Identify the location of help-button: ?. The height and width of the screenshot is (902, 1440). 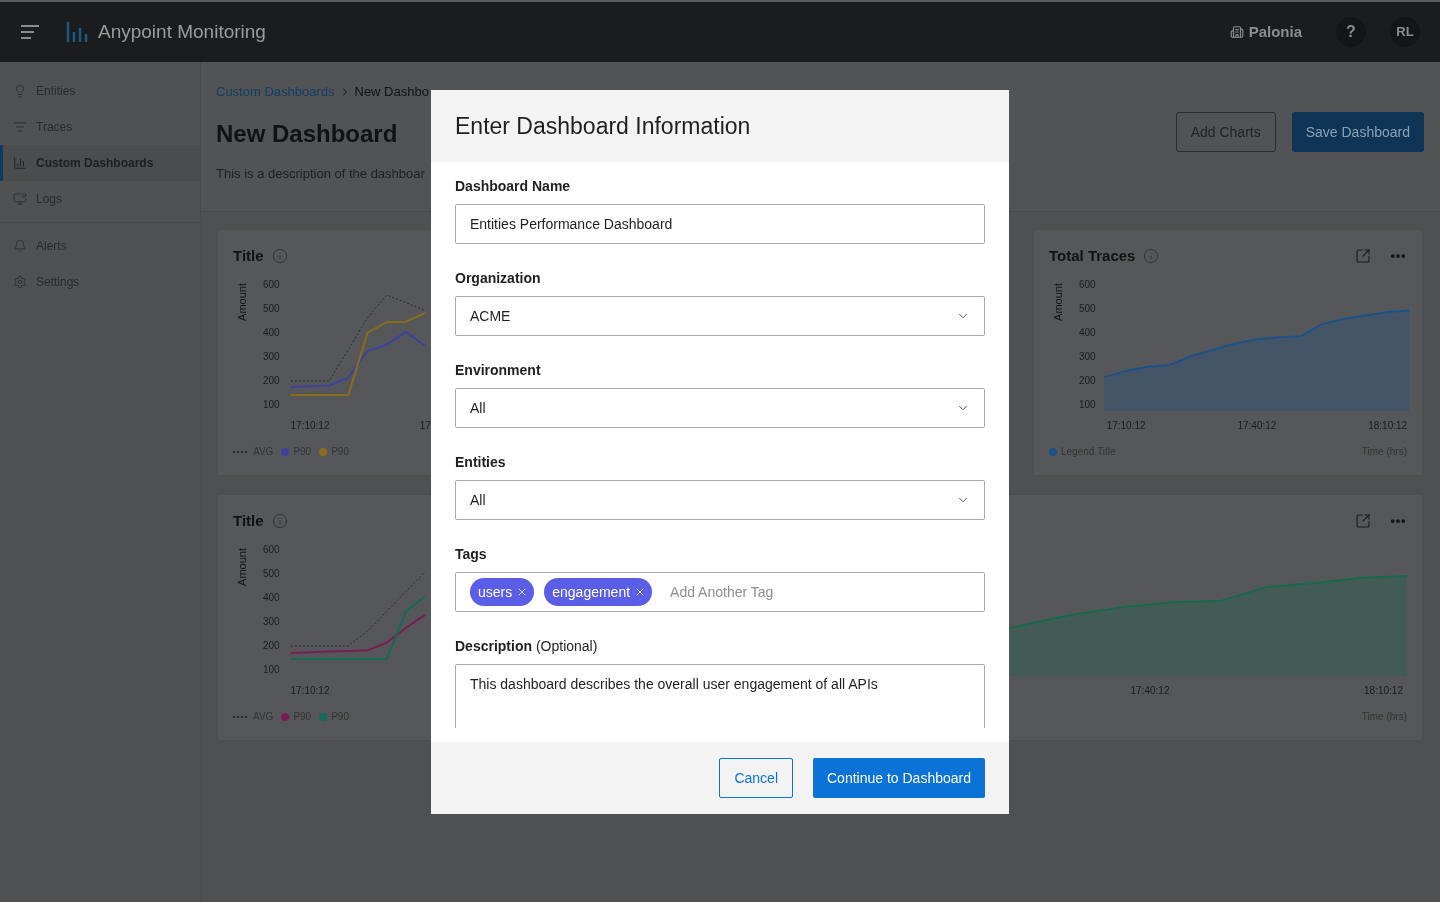
(1351, 32).